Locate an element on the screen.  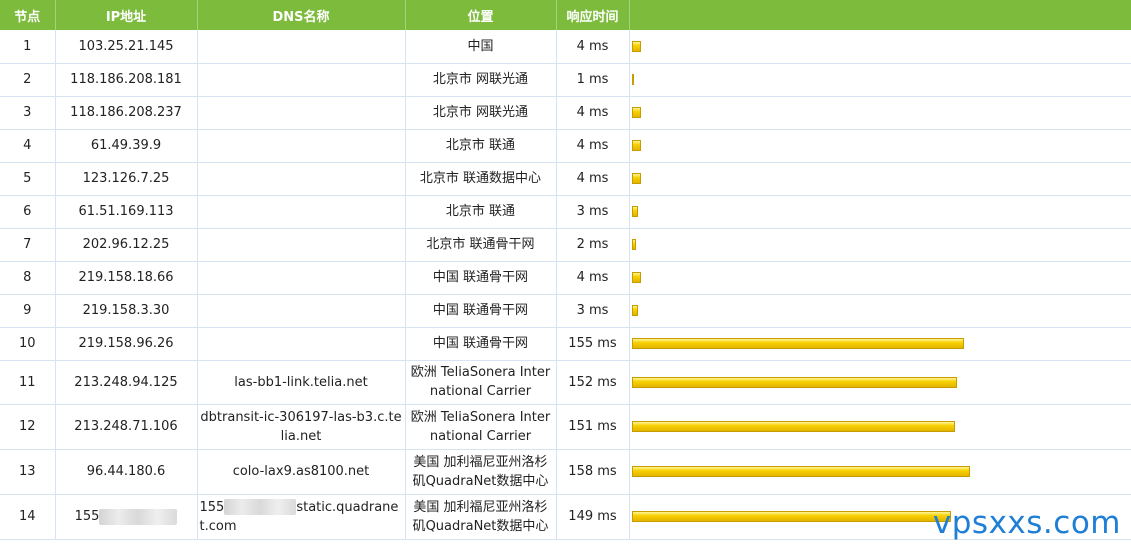
table-row: 2 118.186.208.181 北京市 网联光通 1 ms is located at coordinates (565, 80).